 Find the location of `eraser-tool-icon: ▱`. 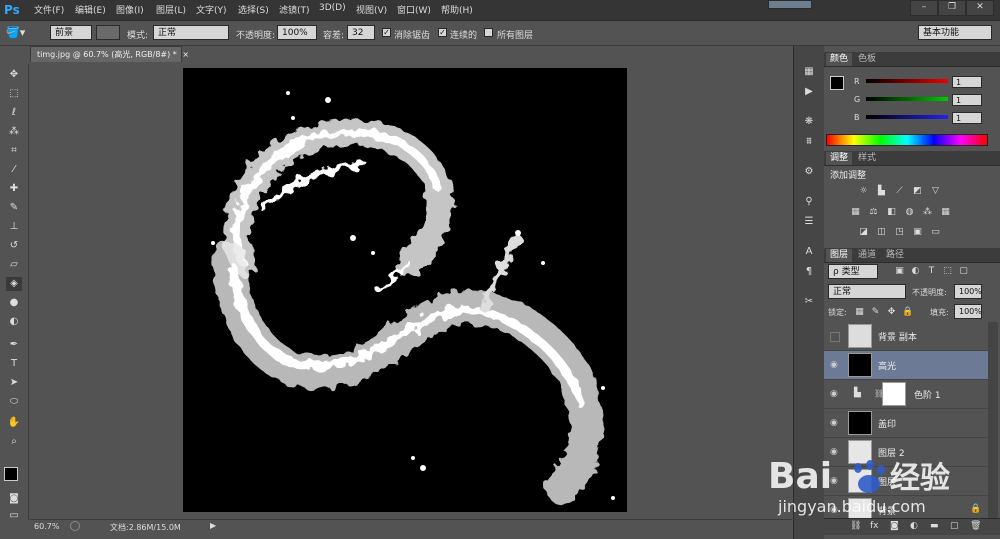

eraser-tool-icon: ▱ is located at coordinates (14, 265).